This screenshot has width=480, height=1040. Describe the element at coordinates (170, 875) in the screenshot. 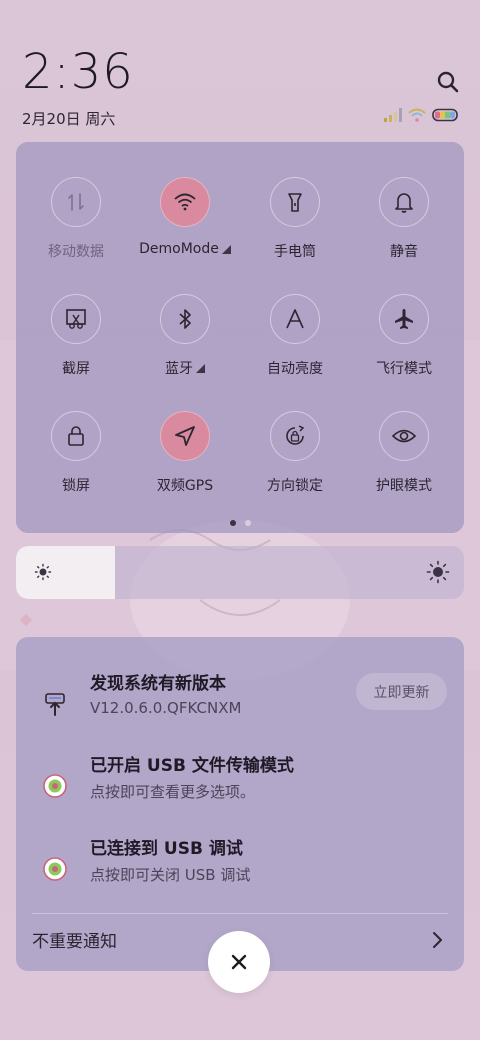

I see `notification-subtitle: 点按即可关闭 USB 调试` at that location.